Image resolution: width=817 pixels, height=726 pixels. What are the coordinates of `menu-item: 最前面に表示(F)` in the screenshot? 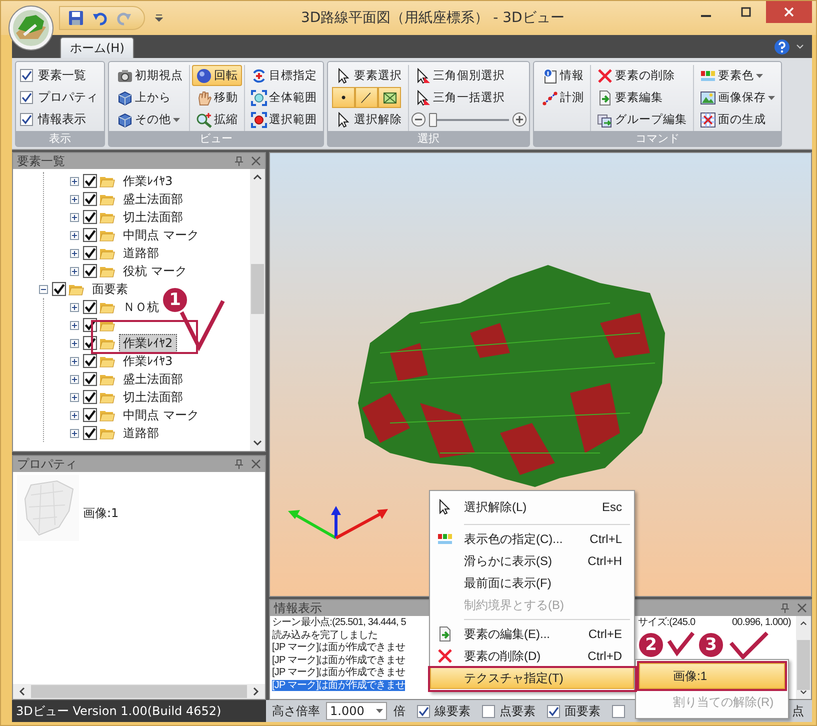 It's located at (532, 583).